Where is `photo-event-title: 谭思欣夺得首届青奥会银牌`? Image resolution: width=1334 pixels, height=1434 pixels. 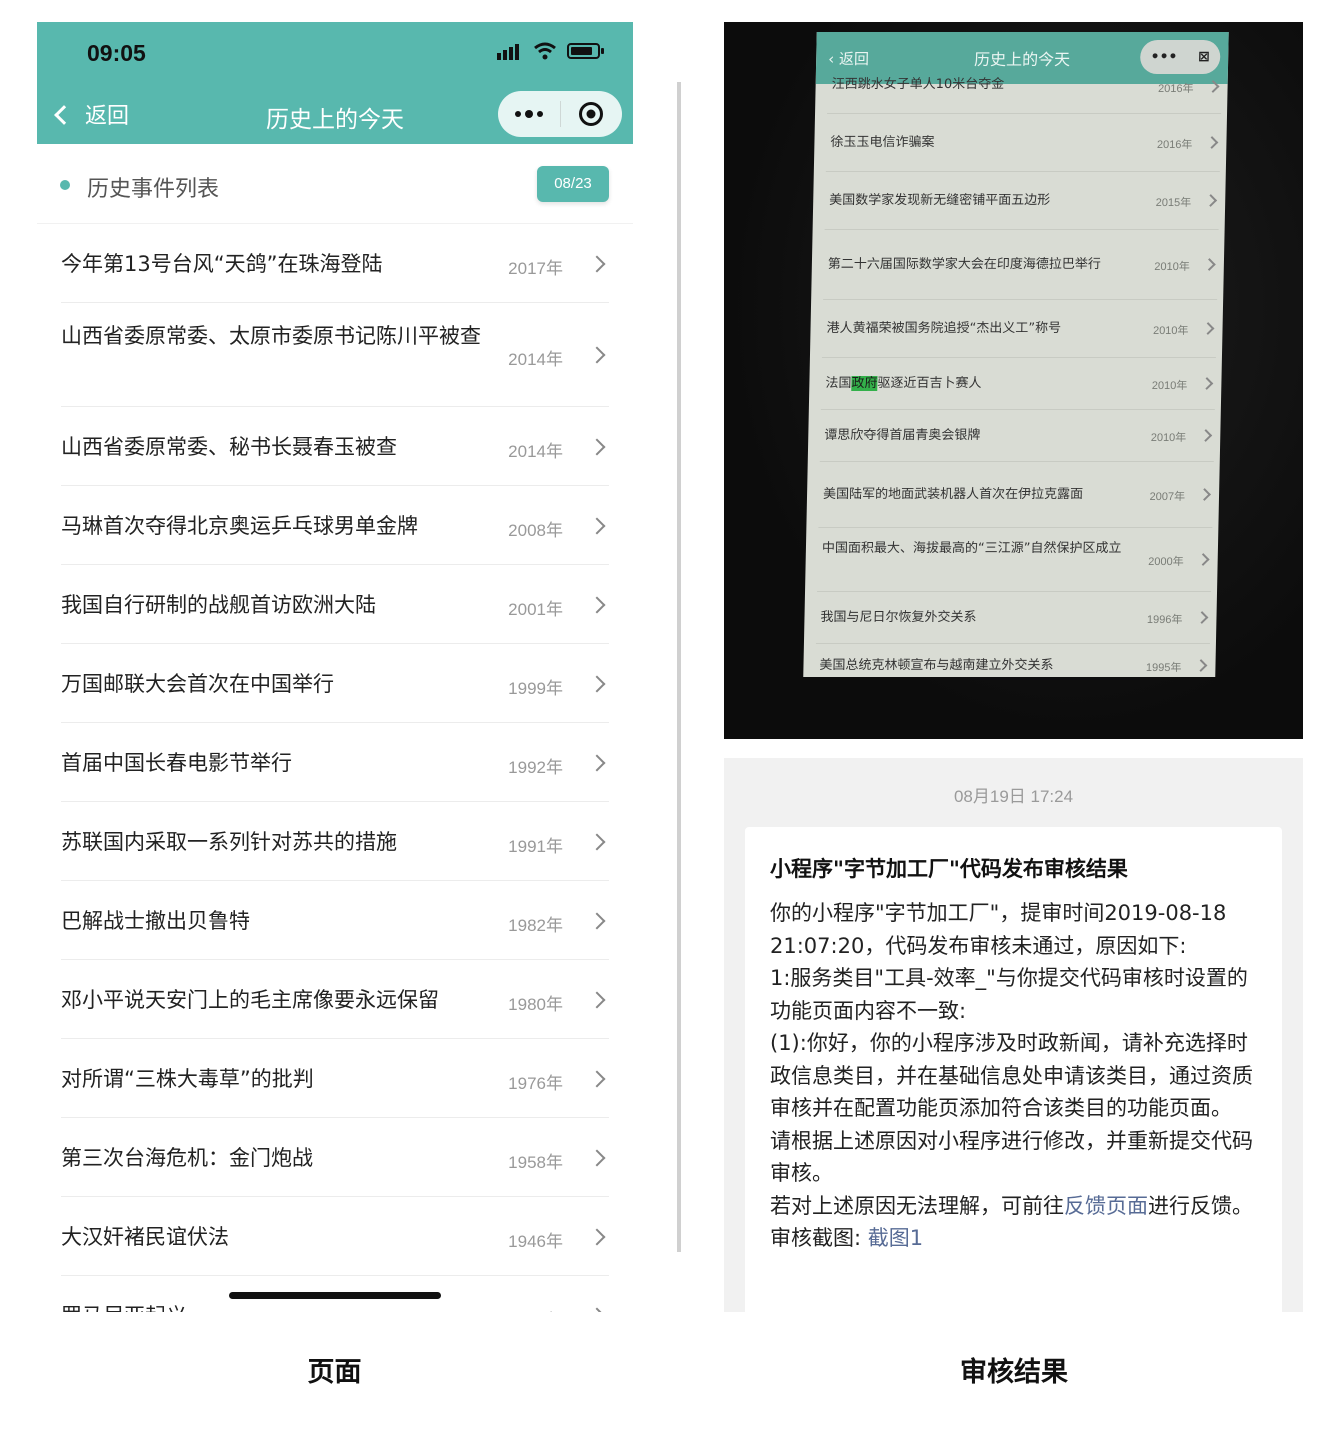
photo-event-title: 谭思欣夺得首届青奥会银牌 is located at coordinates (902, 435).